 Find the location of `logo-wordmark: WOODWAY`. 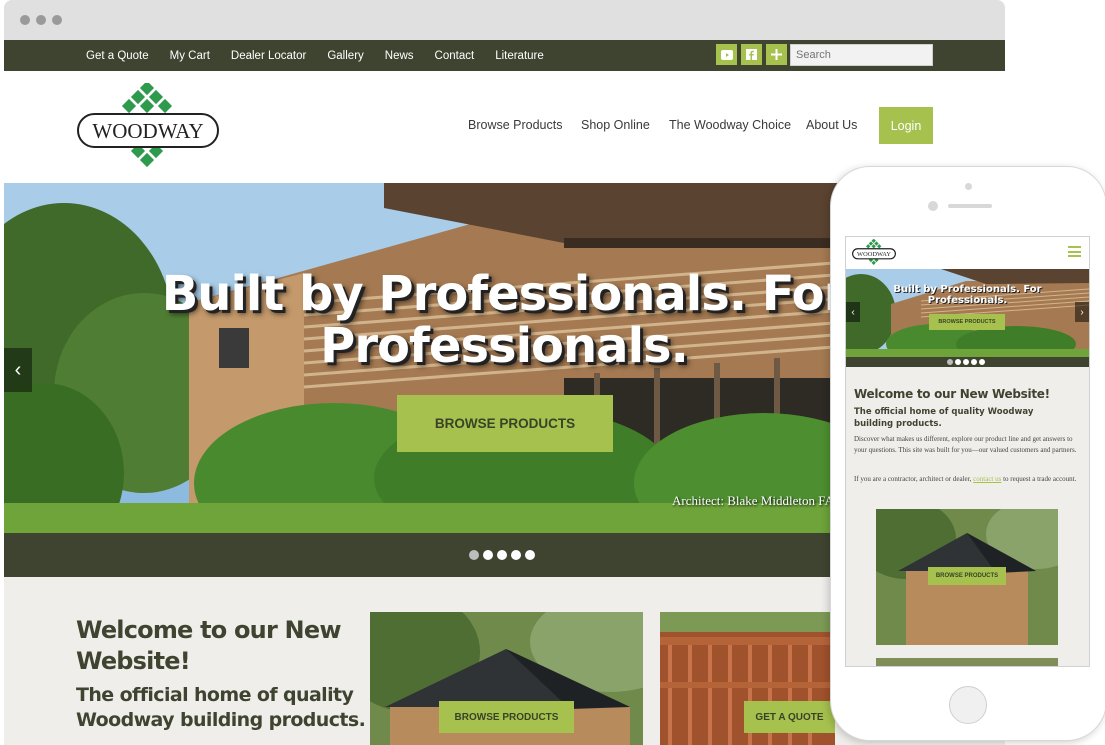

logo-wordmark: WOODWAY is located at coordinates (147, 131).